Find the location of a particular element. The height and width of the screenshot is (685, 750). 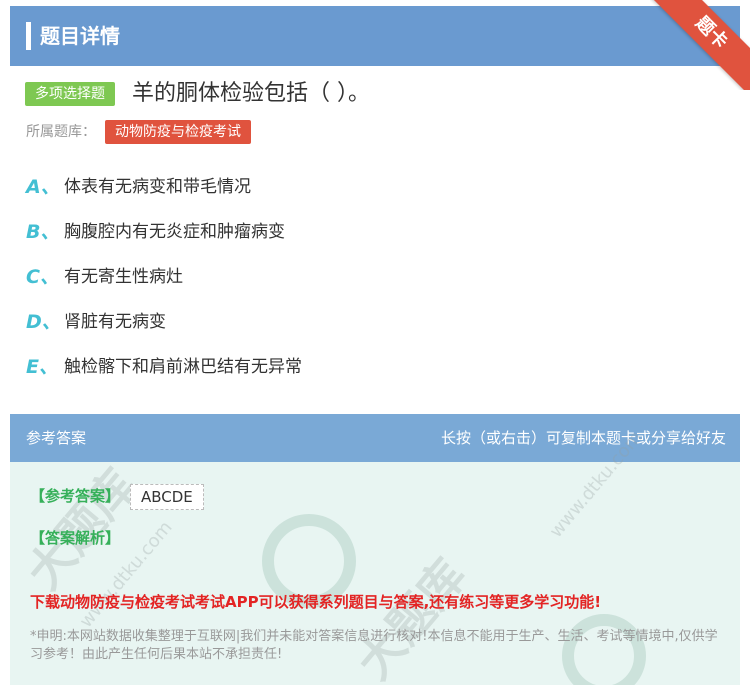

question-type-tag: 多项选择题 is located at coordinates (70, 94).